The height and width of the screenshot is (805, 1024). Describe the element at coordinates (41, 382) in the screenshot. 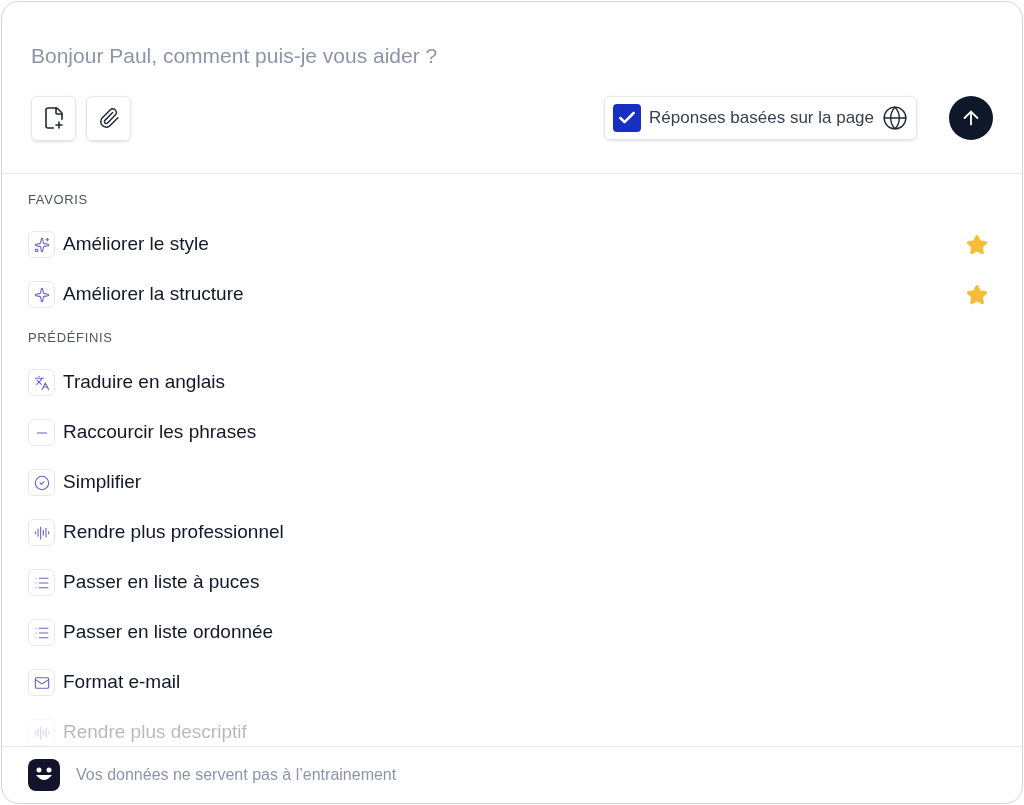

I see `translate-icon` at that location.